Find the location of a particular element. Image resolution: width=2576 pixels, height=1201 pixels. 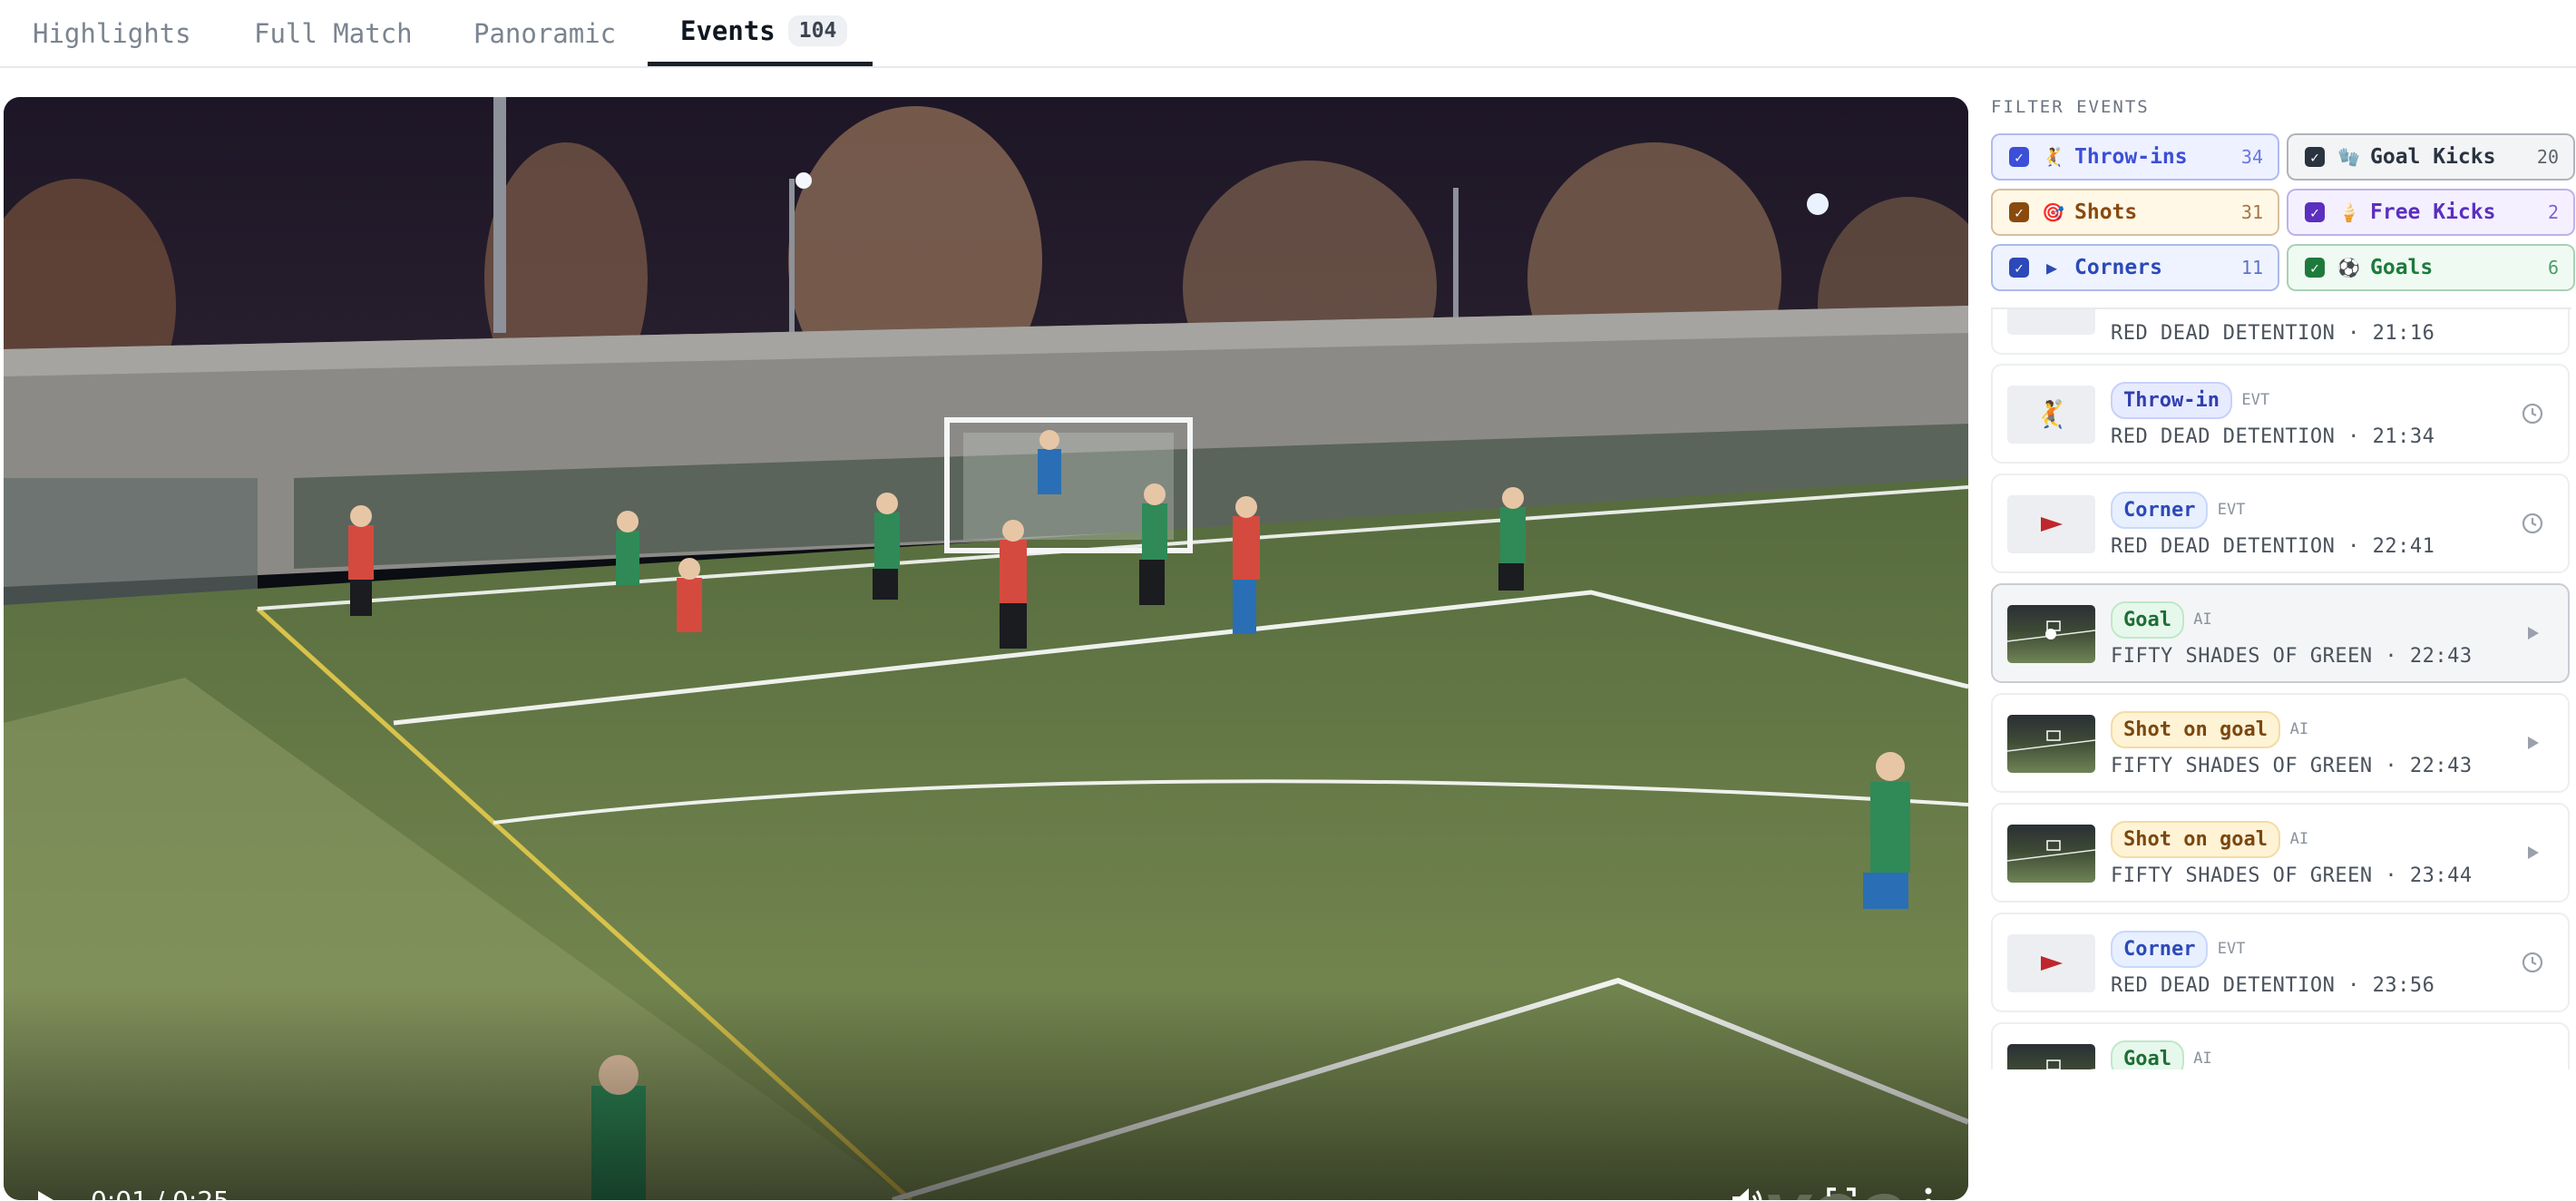

tab-label: Highlights is located at coordinates (112, 33).